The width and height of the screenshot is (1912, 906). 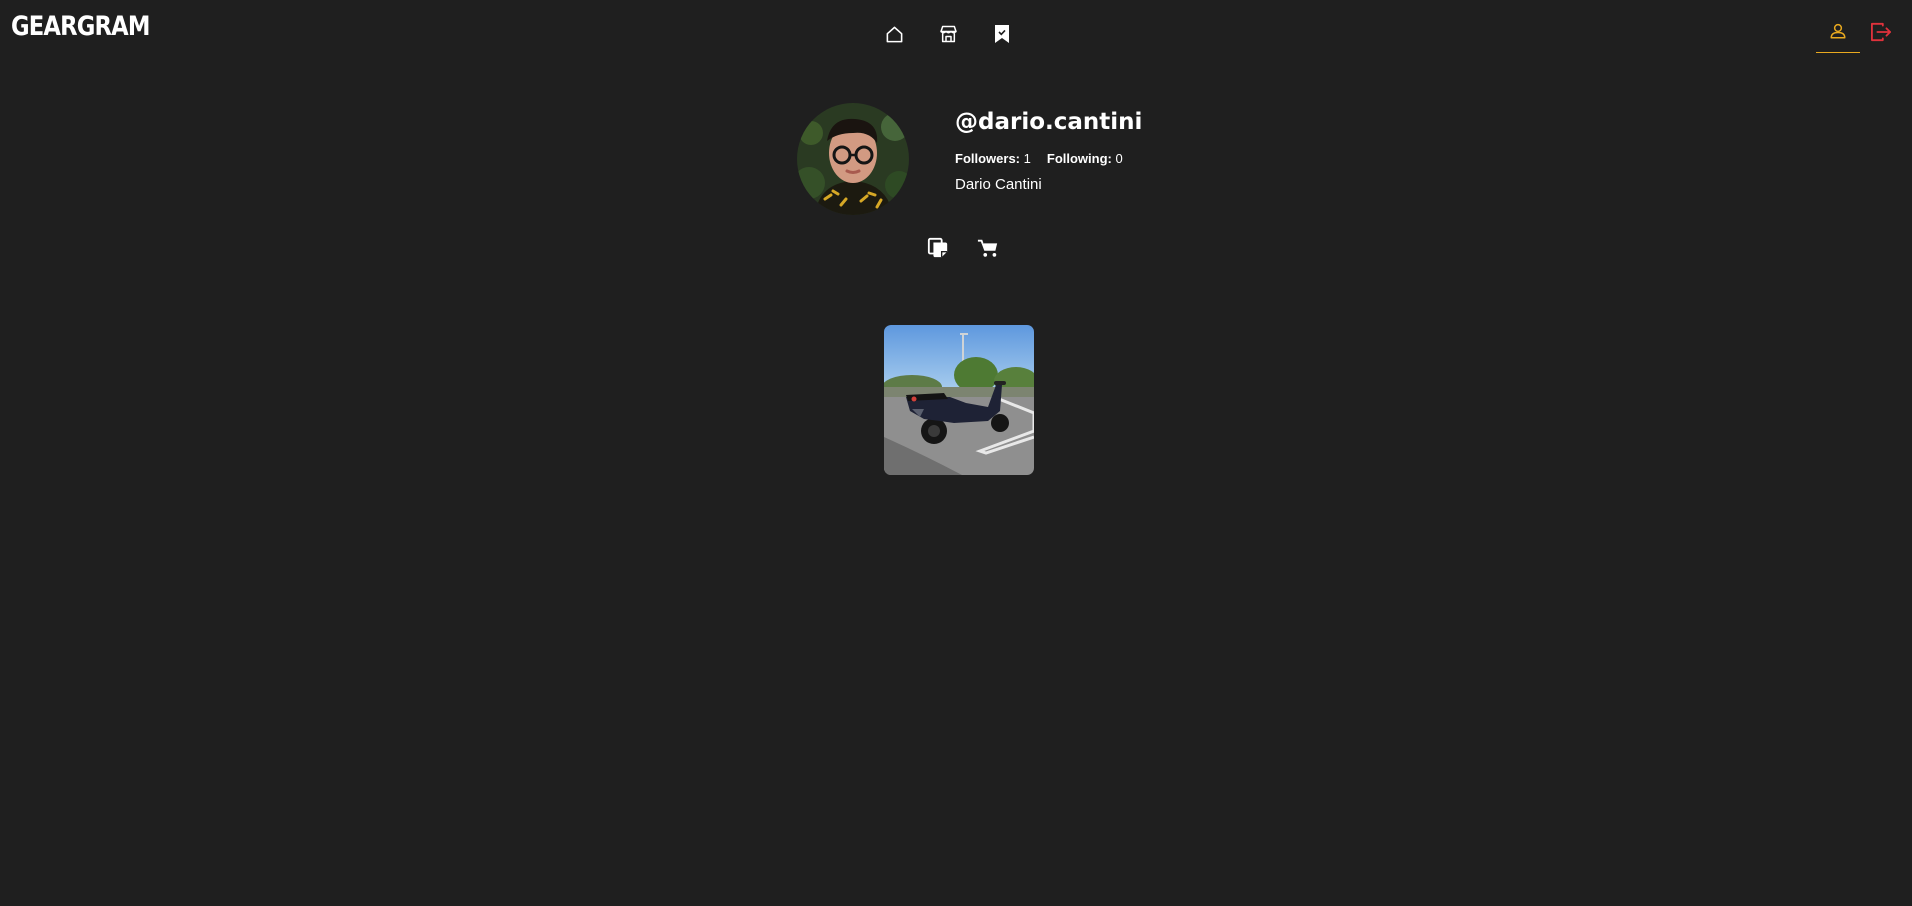 I want to click on post-thumbnail, so click(x=959, y=400).